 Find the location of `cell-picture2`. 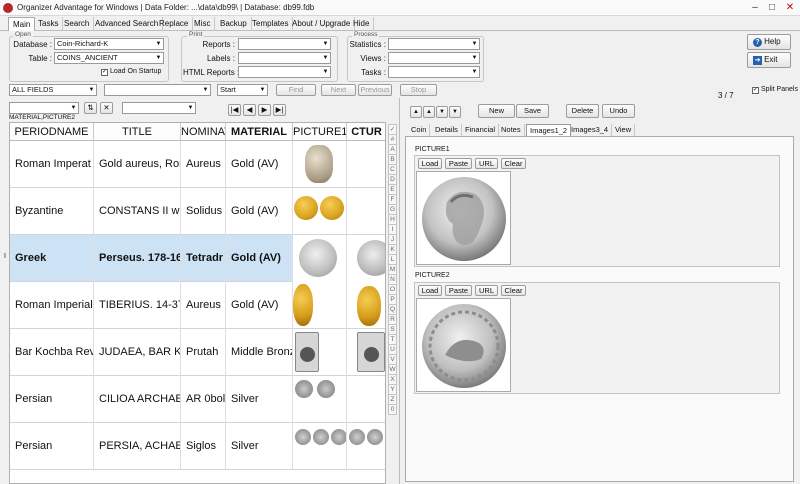

cell-picture2 is located at coordinates (366, 305).